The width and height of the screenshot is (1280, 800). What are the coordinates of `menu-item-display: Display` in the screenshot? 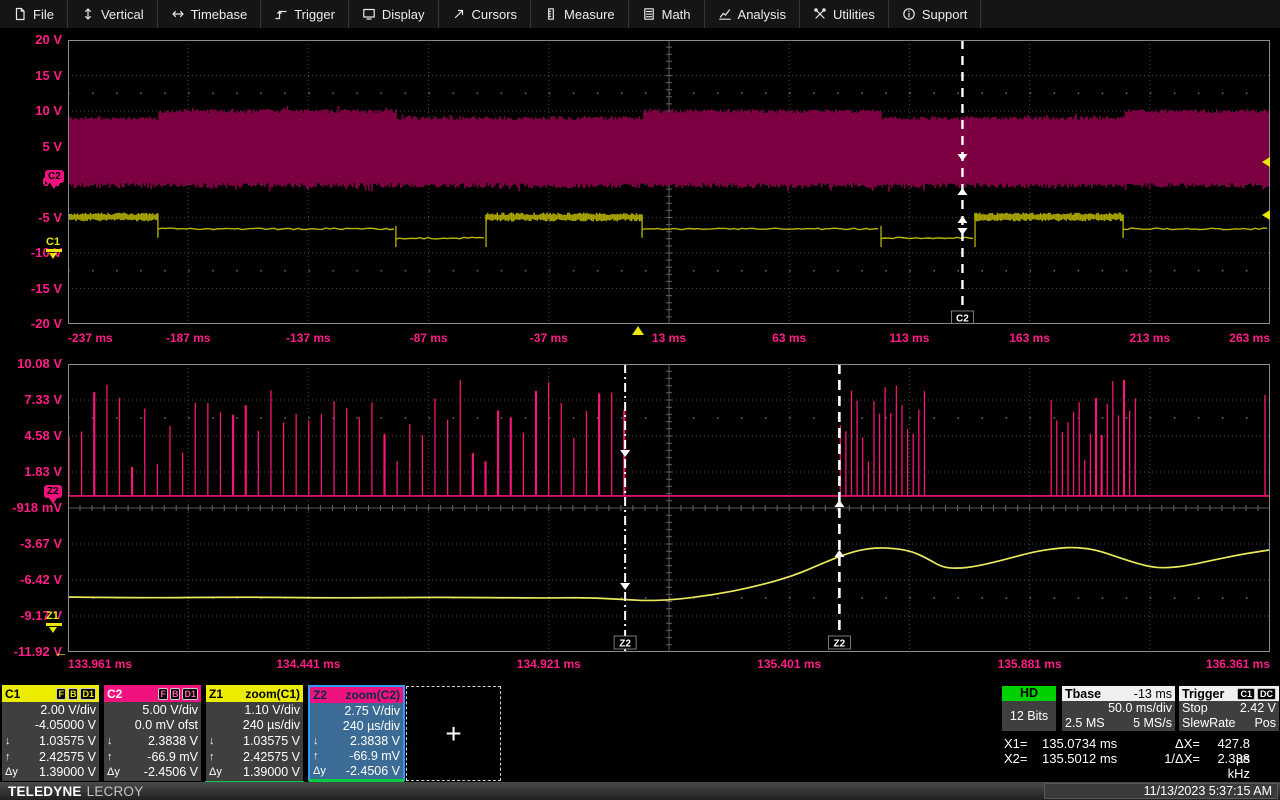 It's located at (394, 14).